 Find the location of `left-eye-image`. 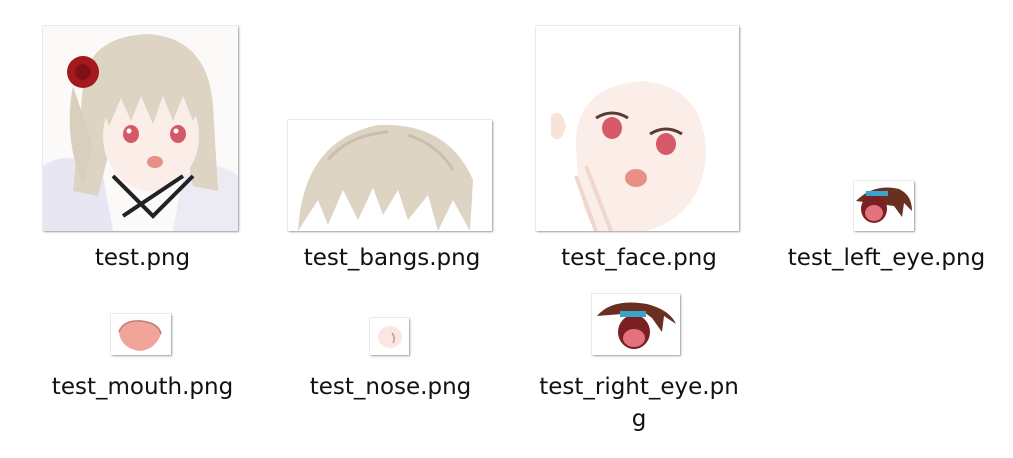

left-eye-image is located at coordinates (884, 206).